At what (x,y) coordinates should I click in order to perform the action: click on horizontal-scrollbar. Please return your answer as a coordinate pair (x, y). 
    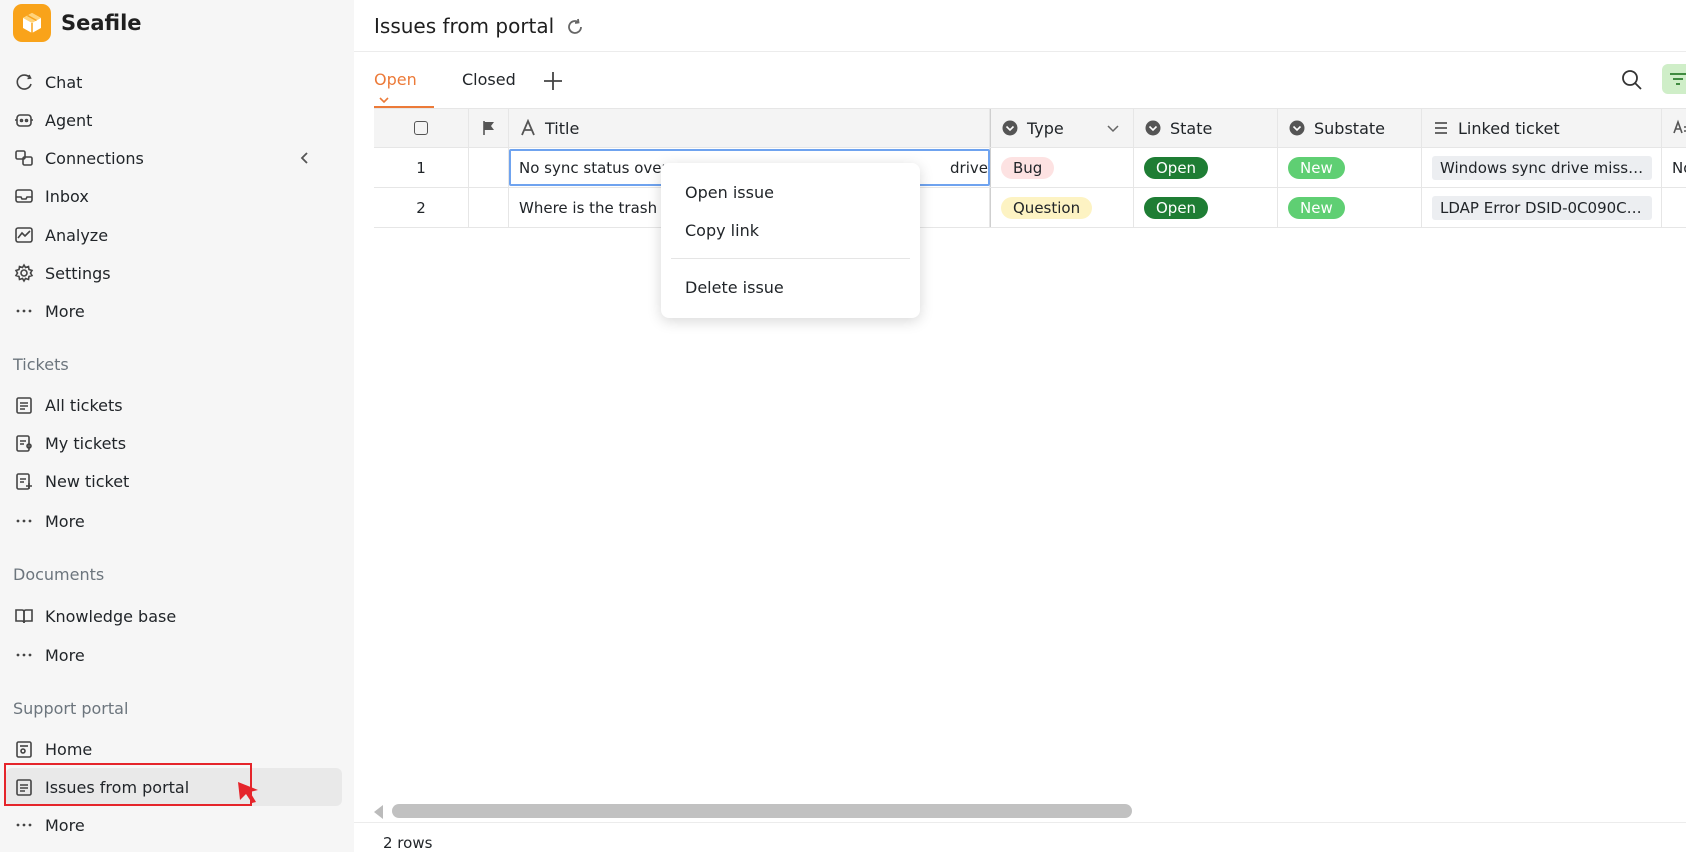
    Looking at the image, I should click on (1030, 812).